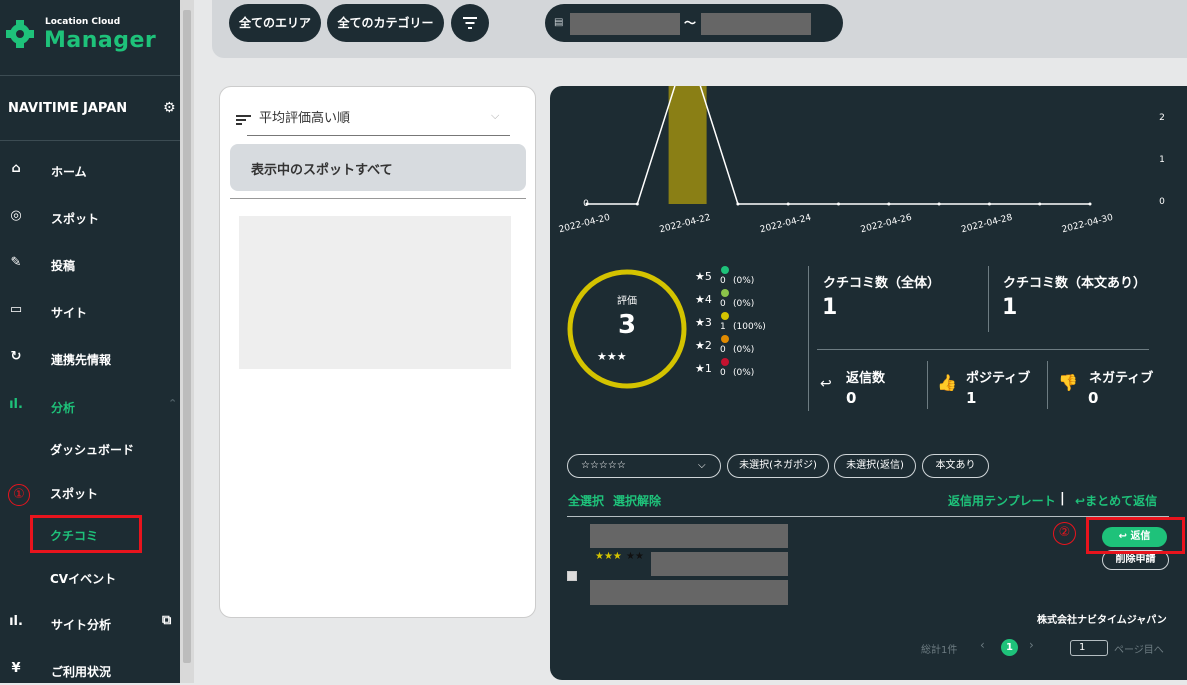 The height and width of the screenshot is (685, 1187). I want to click on nav-spot-label: スポット, so click(75, 219).